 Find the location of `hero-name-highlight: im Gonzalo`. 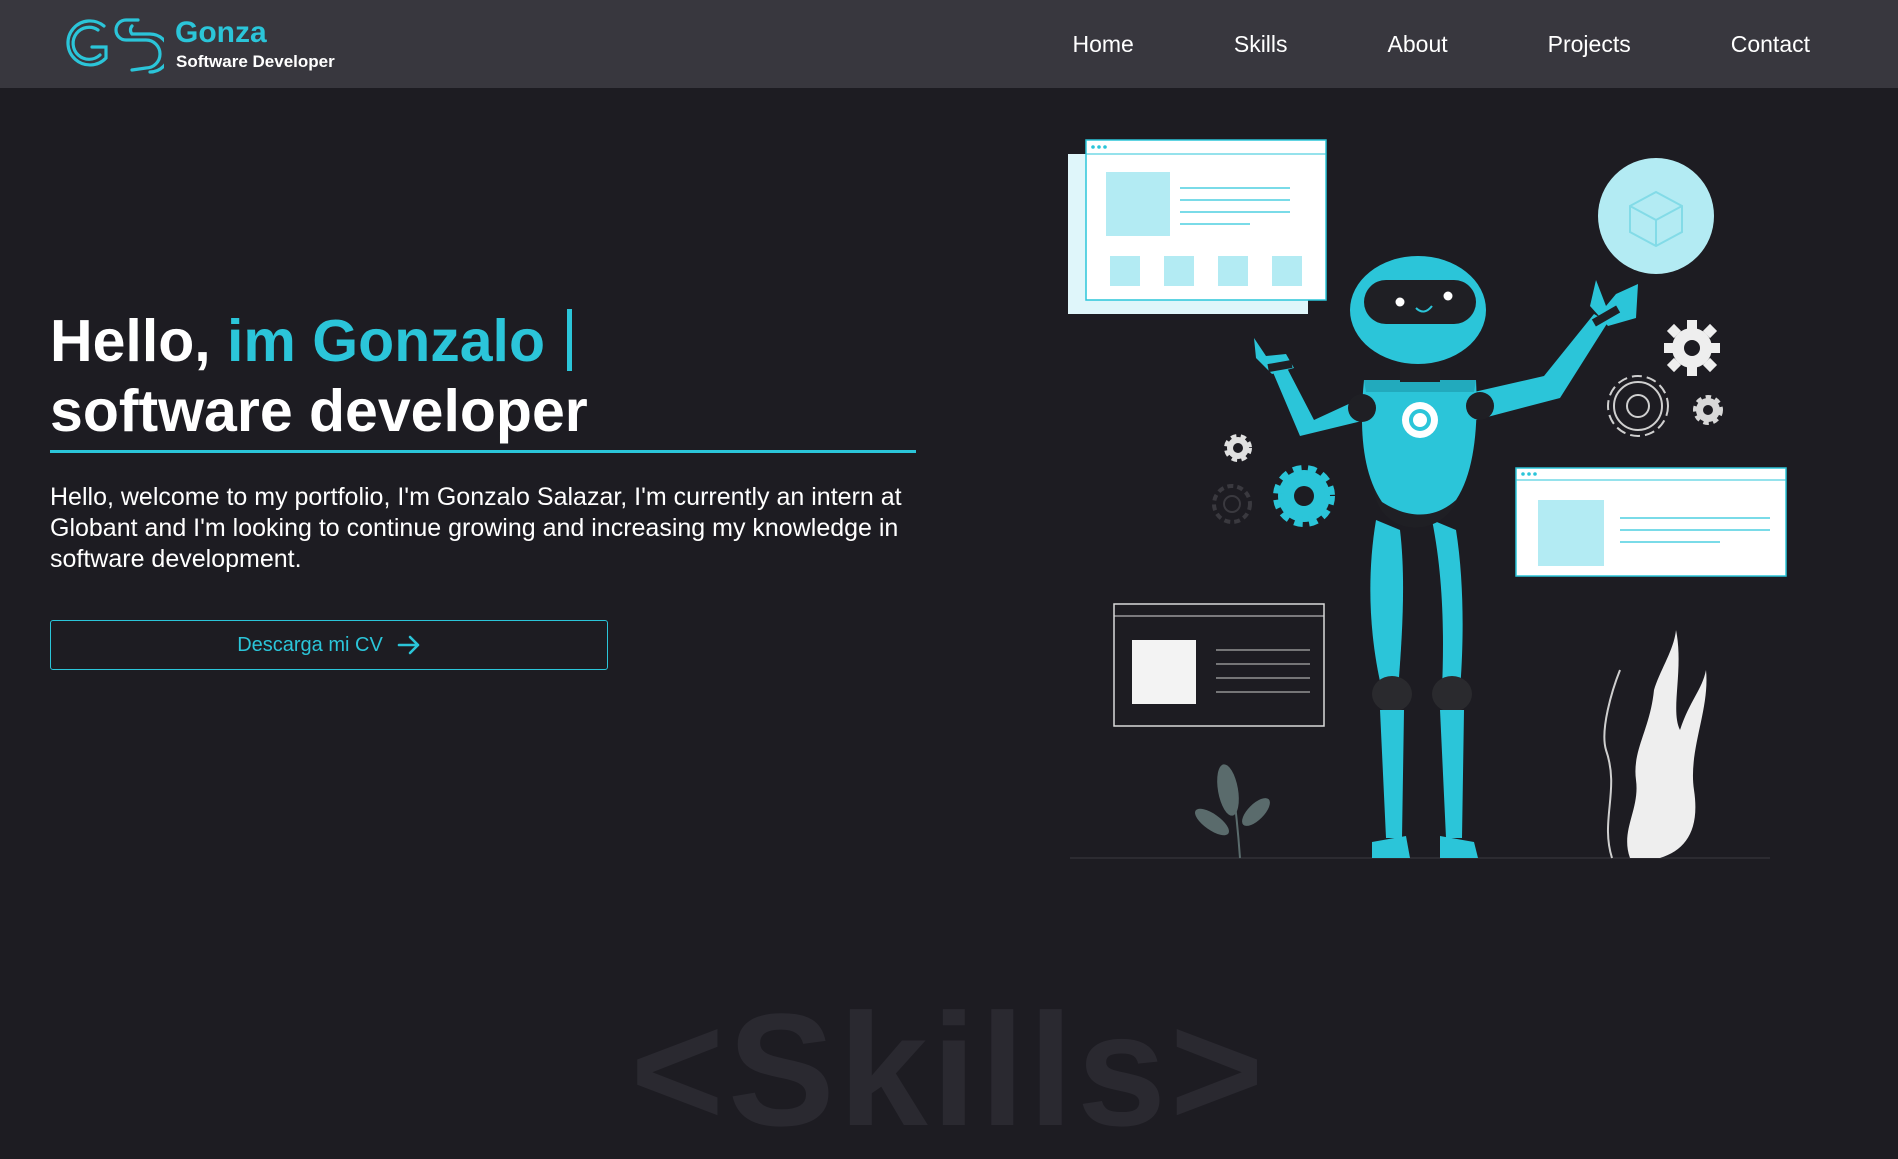

hero-name-highlight: im Gonzalo is located at coordinates (386, 341).